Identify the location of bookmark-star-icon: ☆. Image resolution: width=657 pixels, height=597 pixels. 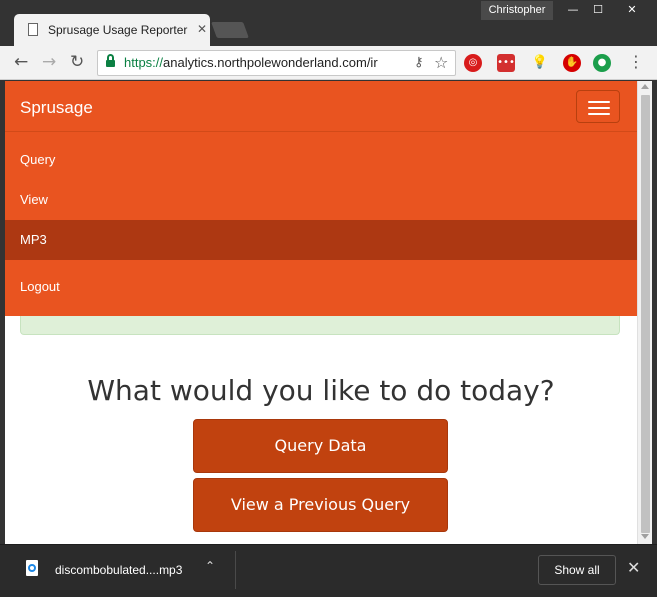
(441, 62).